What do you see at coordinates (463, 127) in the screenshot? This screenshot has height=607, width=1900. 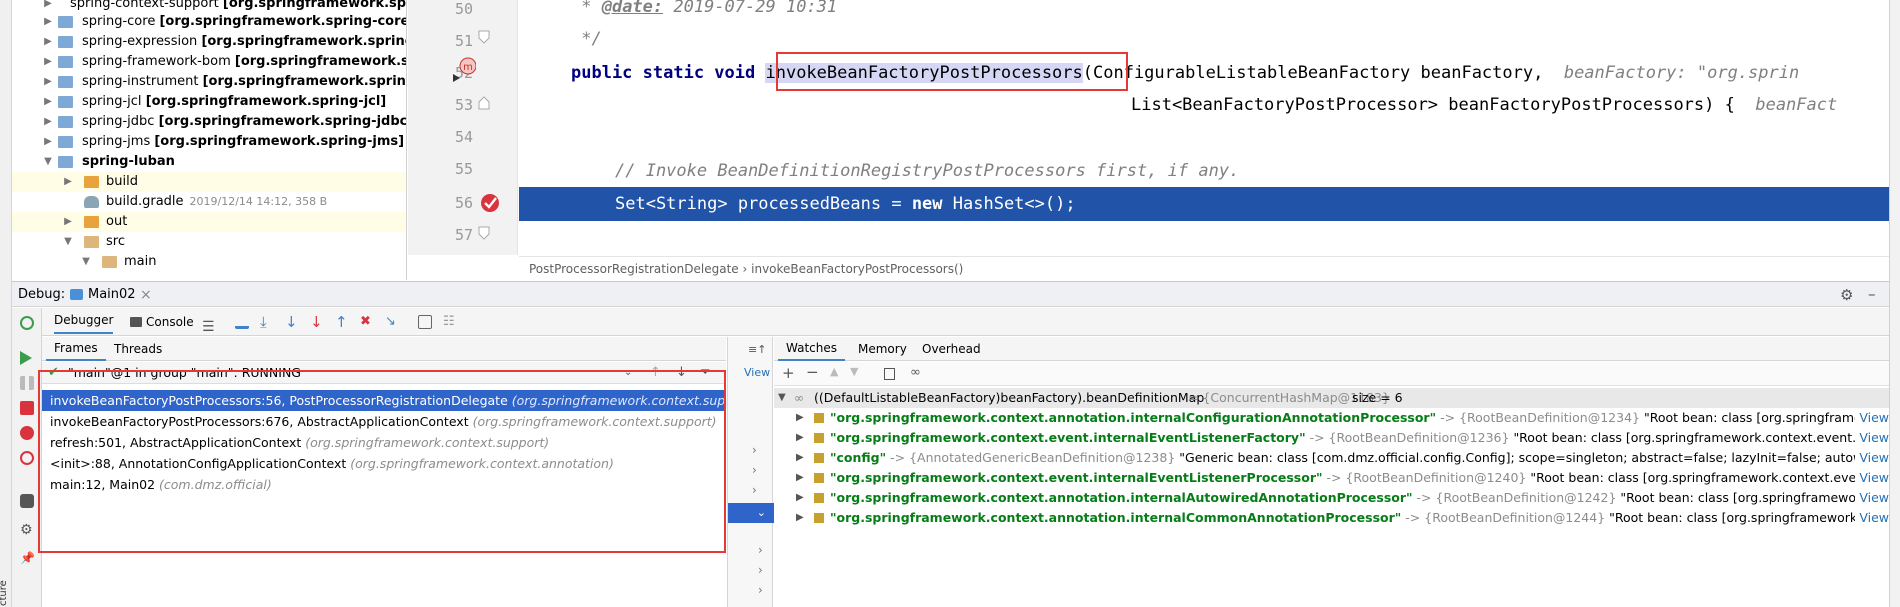 I see `editor-gutter: 50 51 52 53 54 55 56 57 m` at bounding box center [463, 127].